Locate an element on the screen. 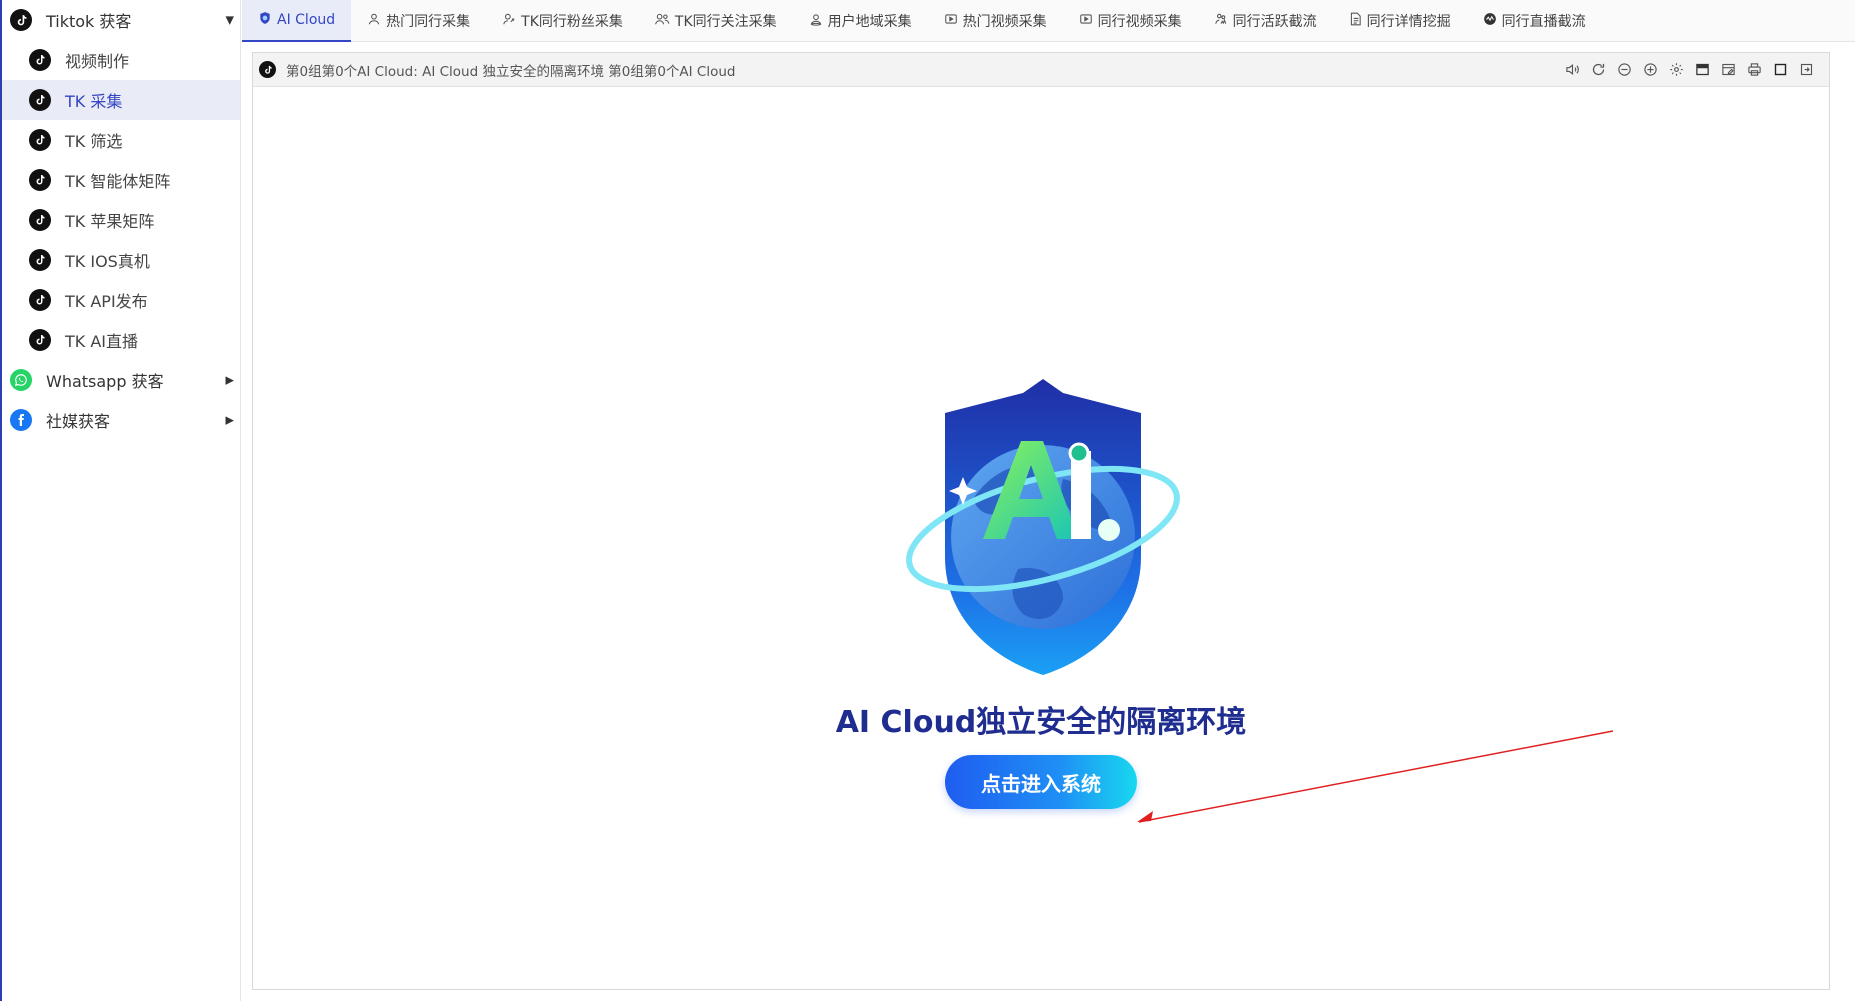 The image size is (1855, 1001). tab-label: 用户地域采集 is located at coordinates (869, 22).